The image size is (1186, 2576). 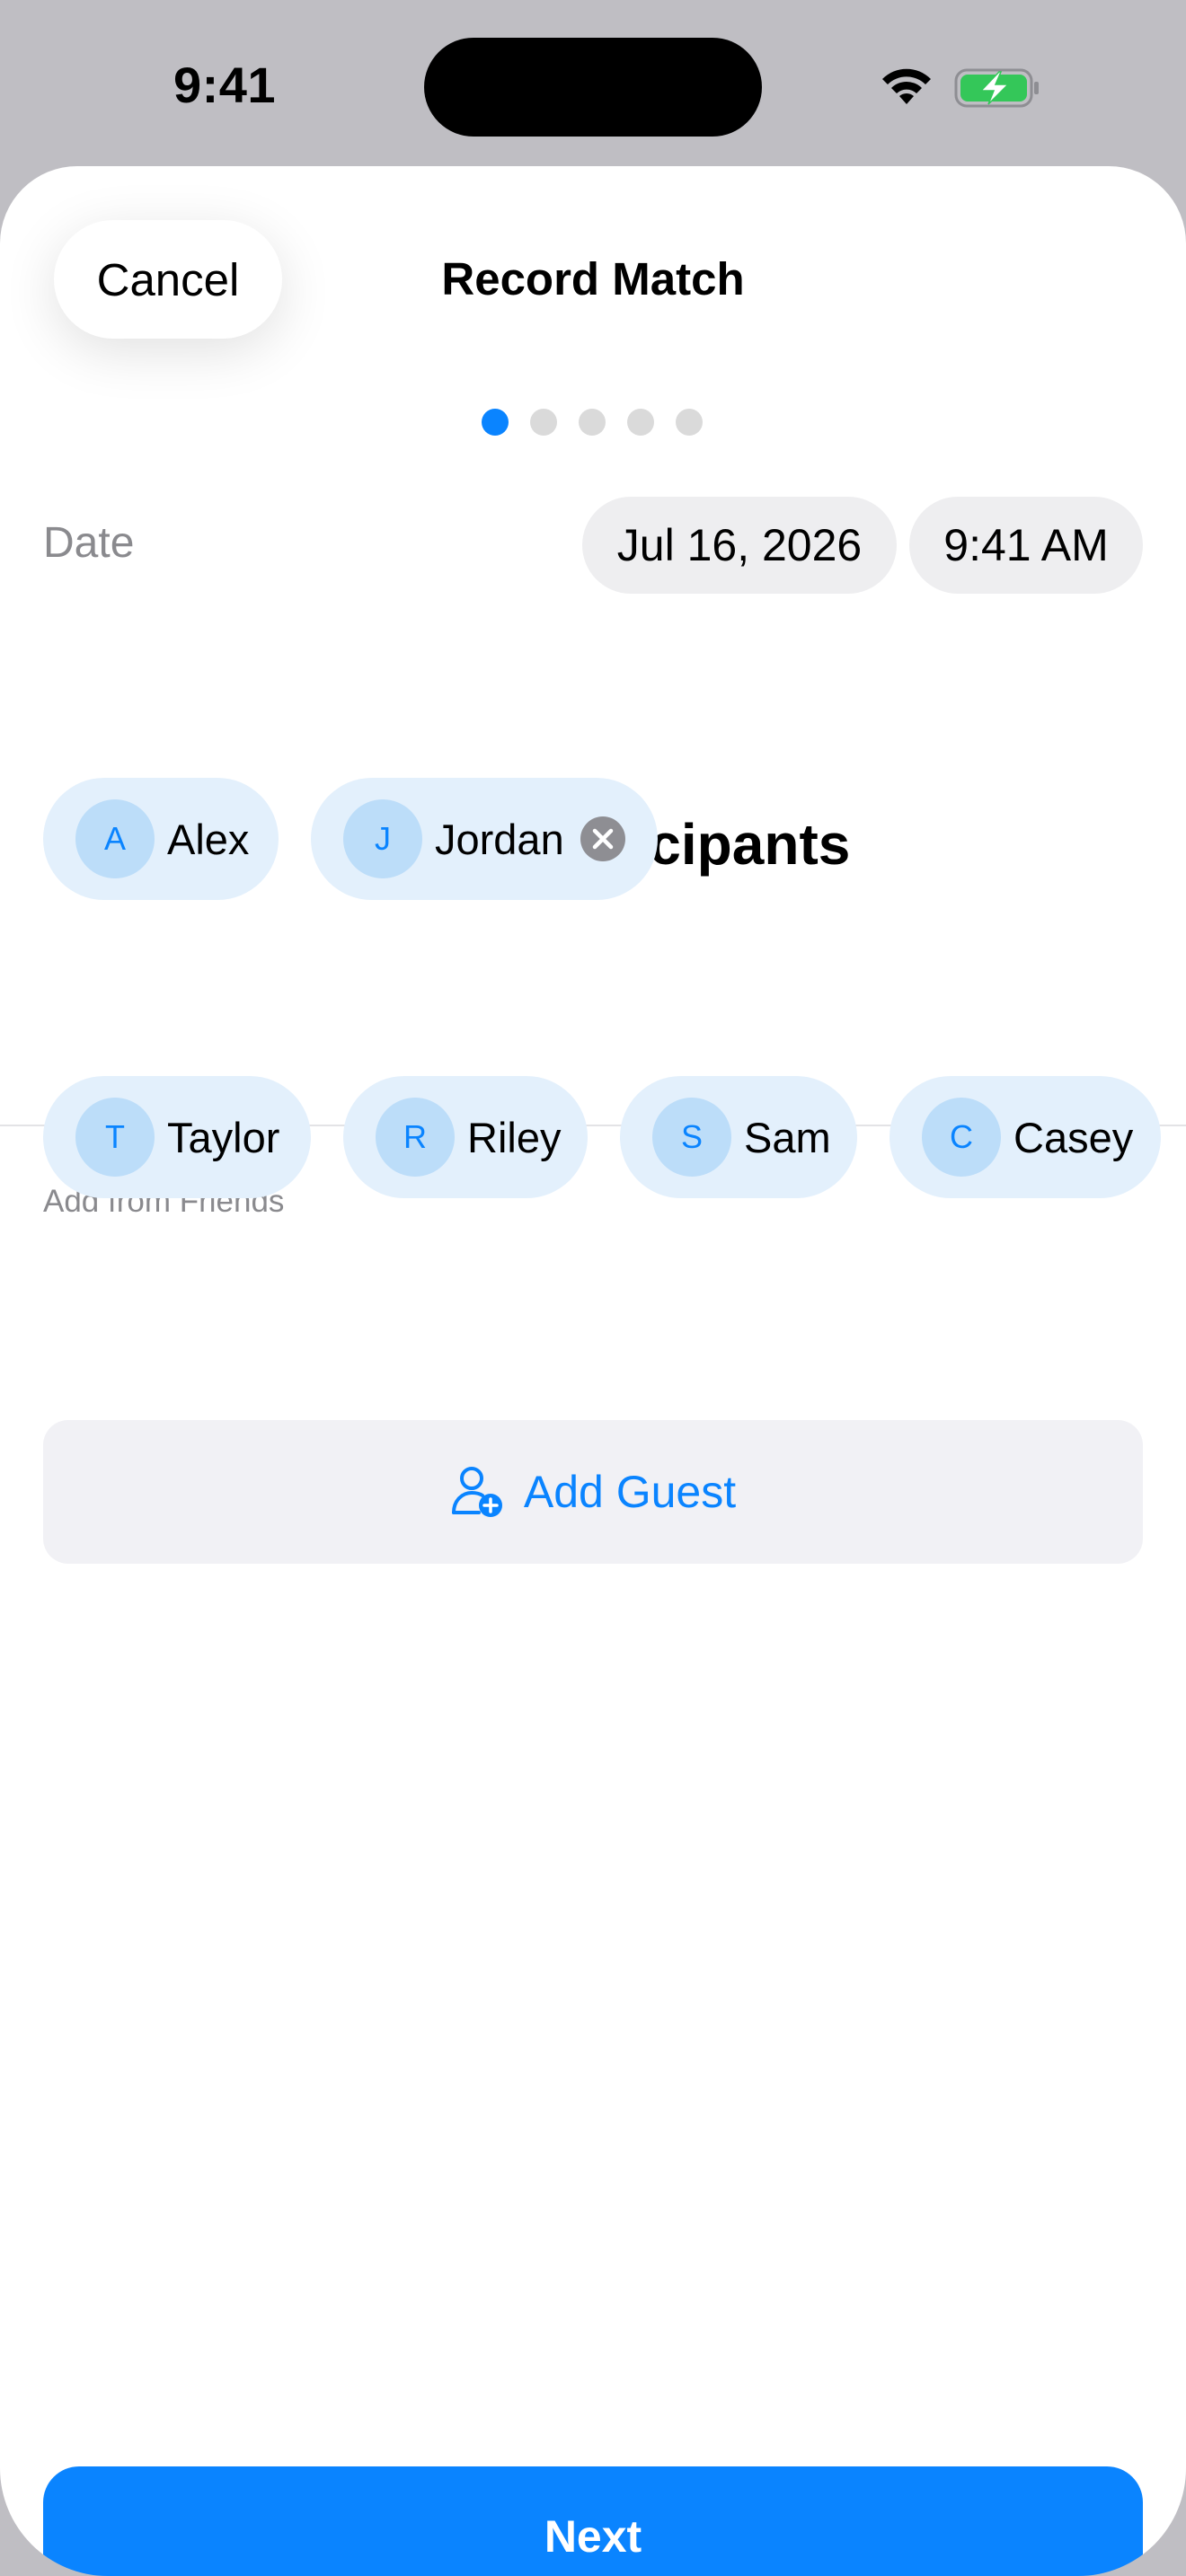 I want to click on avatar: S, so click(x=691, y=1137).